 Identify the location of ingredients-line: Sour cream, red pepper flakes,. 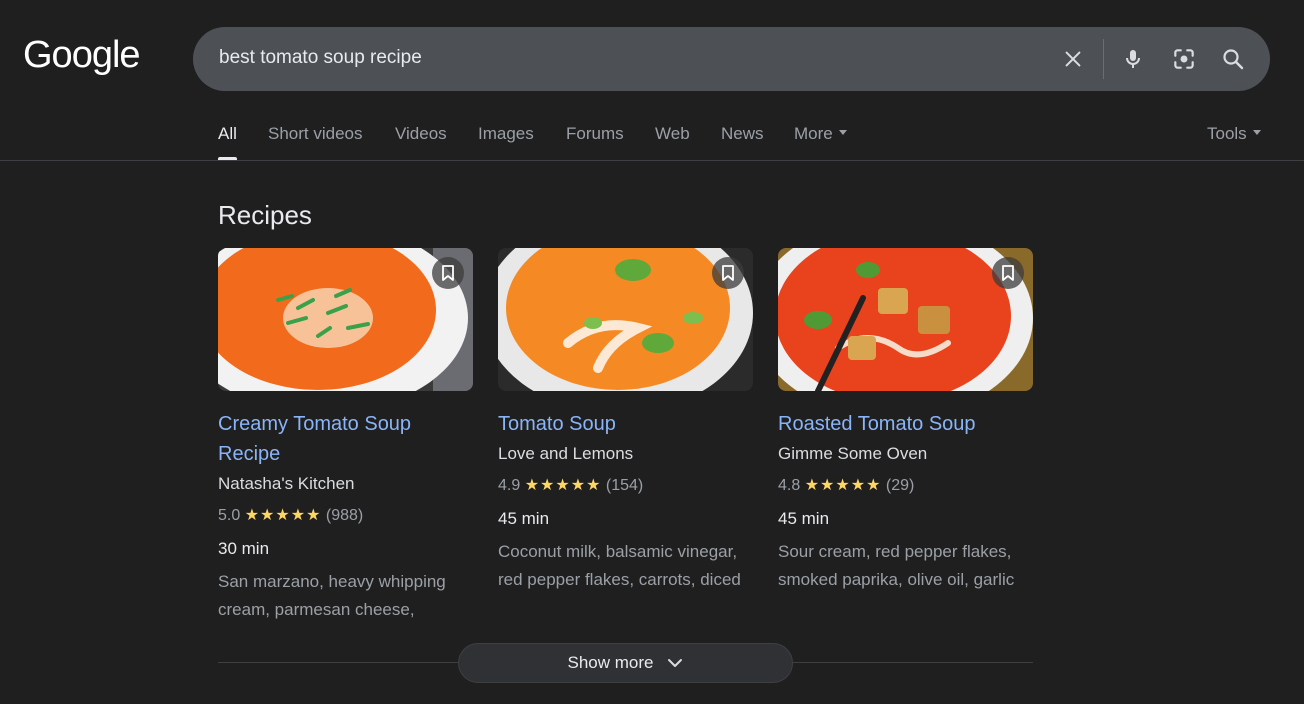
(895, 551).